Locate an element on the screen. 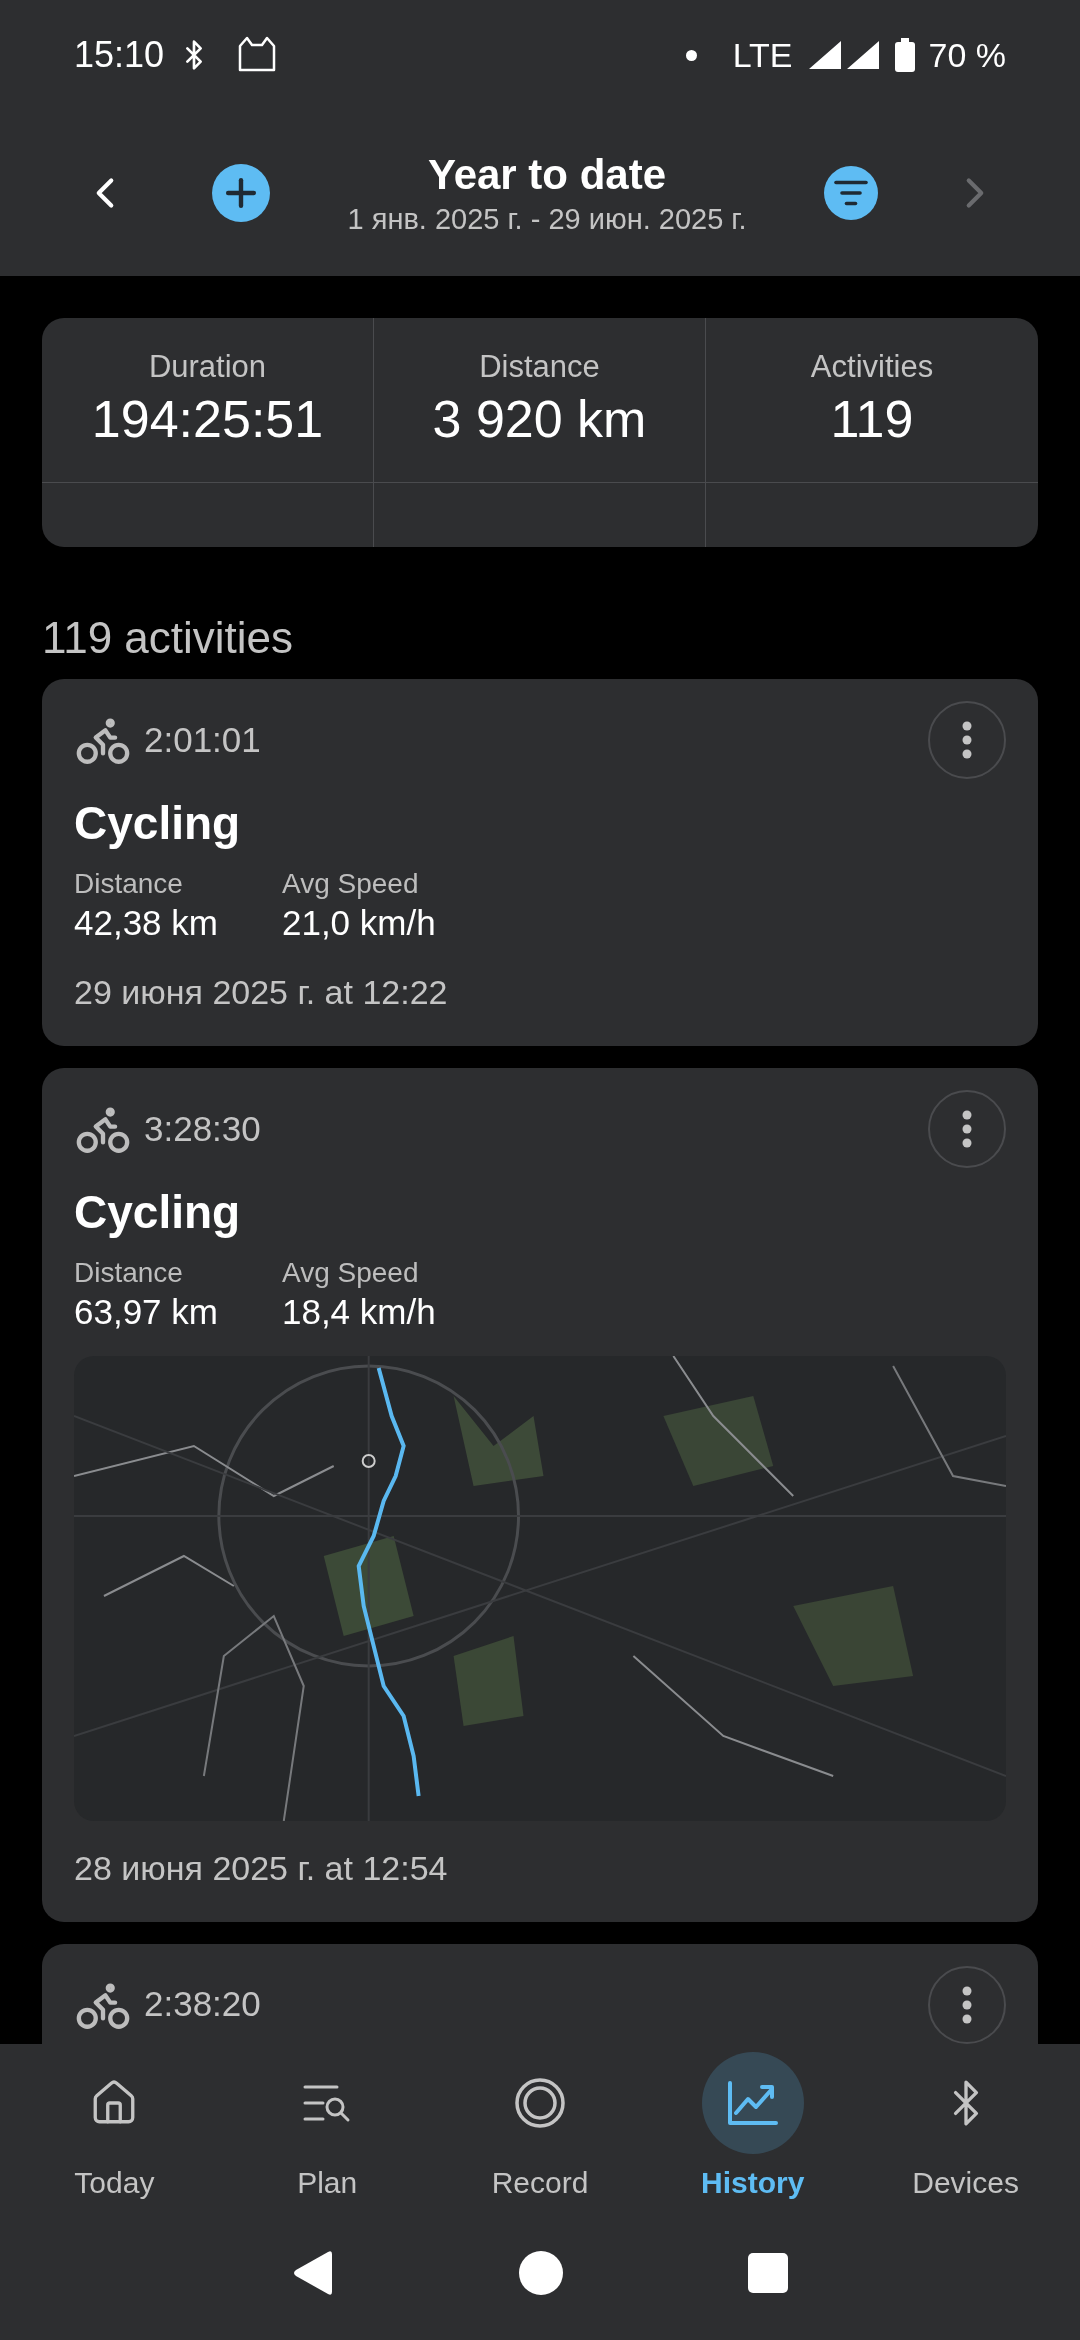 This screenshot has height=2340, width=1080. summary-label: Distance is located at coordinates (539, 367).